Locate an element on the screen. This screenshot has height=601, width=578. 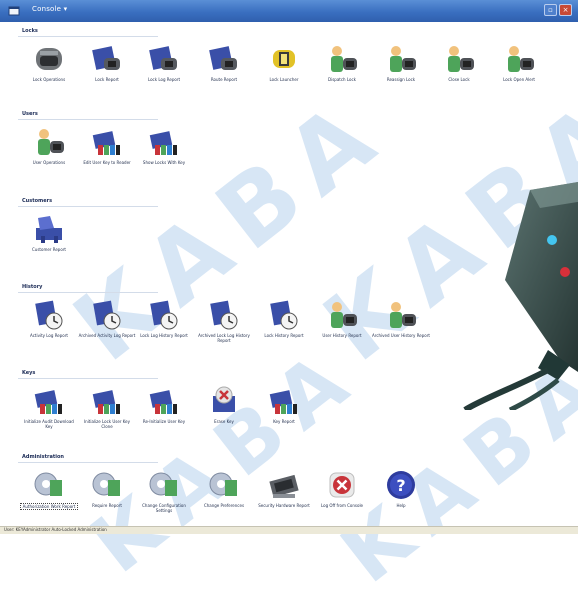
tile-lock-operations: Lock Operations is located at coordinates (49, 62).